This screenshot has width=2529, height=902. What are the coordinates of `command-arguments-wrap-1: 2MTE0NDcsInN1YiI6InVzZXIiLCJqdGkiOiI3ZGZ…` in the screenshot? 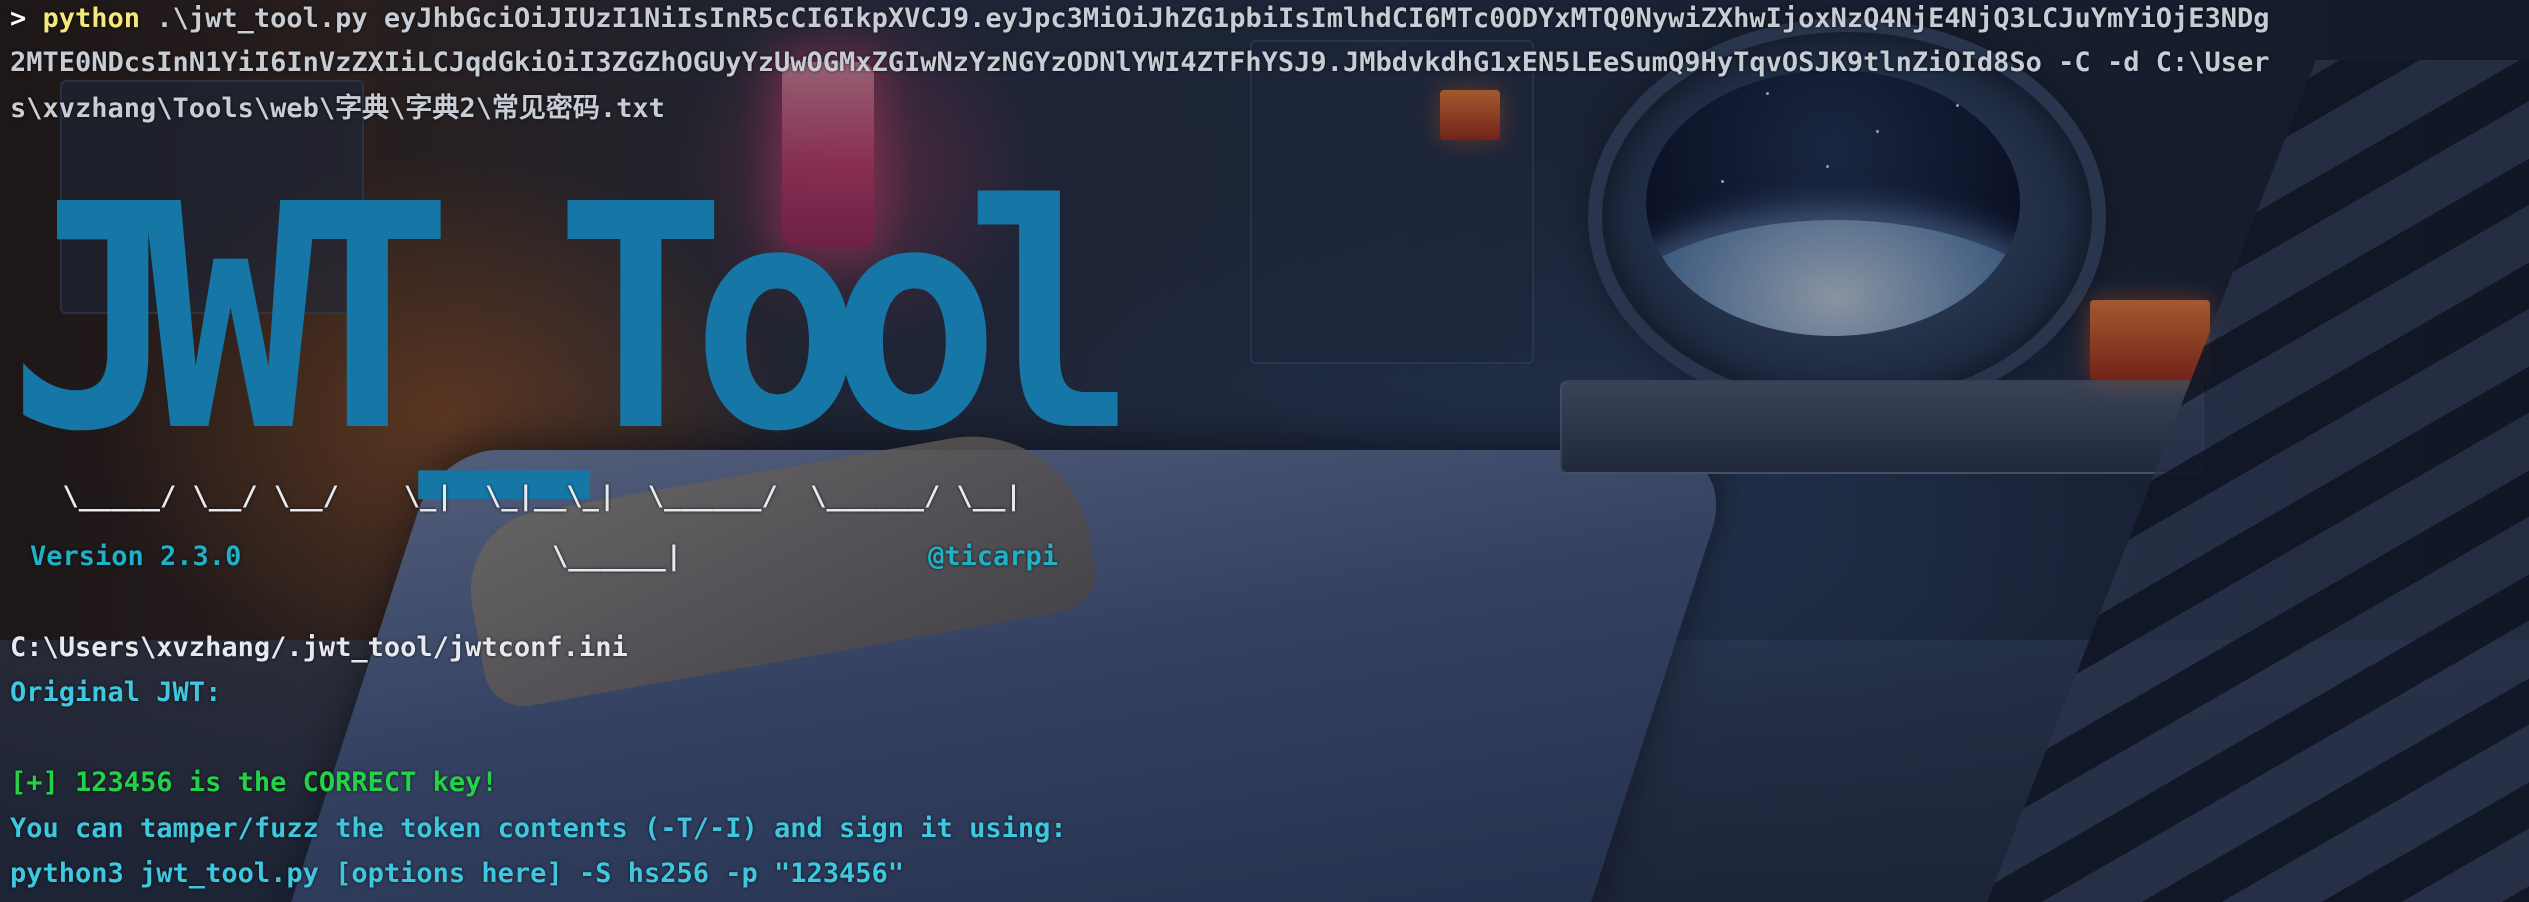 It's located at (1140, 62).